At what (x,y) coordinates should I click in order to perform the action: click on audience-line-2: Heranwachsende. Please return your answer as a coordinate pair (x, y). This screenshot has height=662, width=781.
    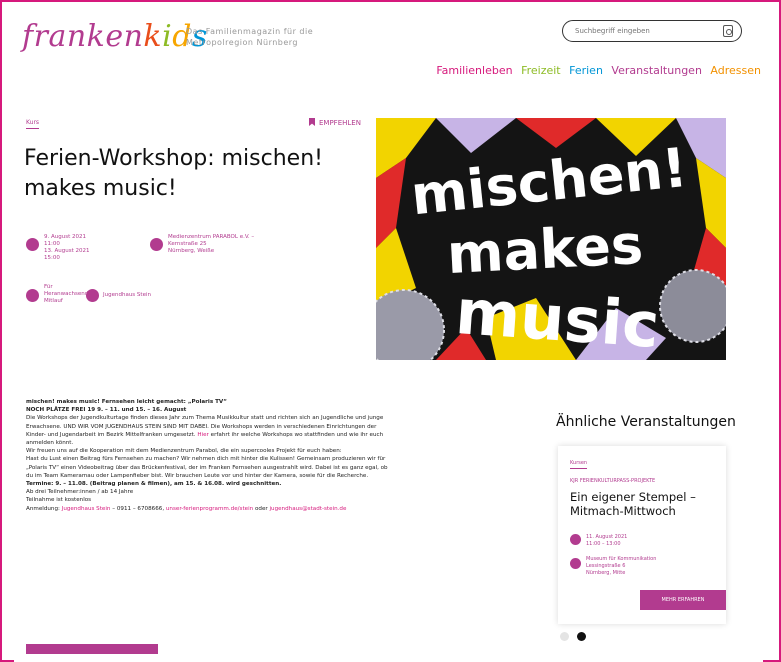
    Looking at the image, I should click on (68, 294).